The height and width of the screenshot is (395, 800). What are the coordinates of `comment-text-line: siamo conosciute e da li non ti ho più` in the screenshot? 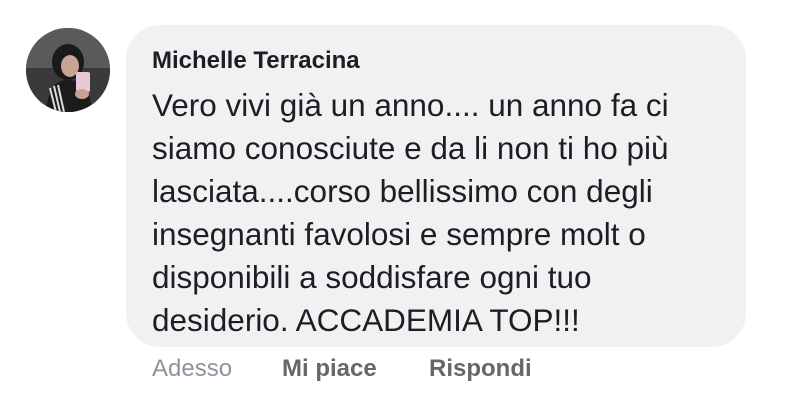 It's located at (410, 148).